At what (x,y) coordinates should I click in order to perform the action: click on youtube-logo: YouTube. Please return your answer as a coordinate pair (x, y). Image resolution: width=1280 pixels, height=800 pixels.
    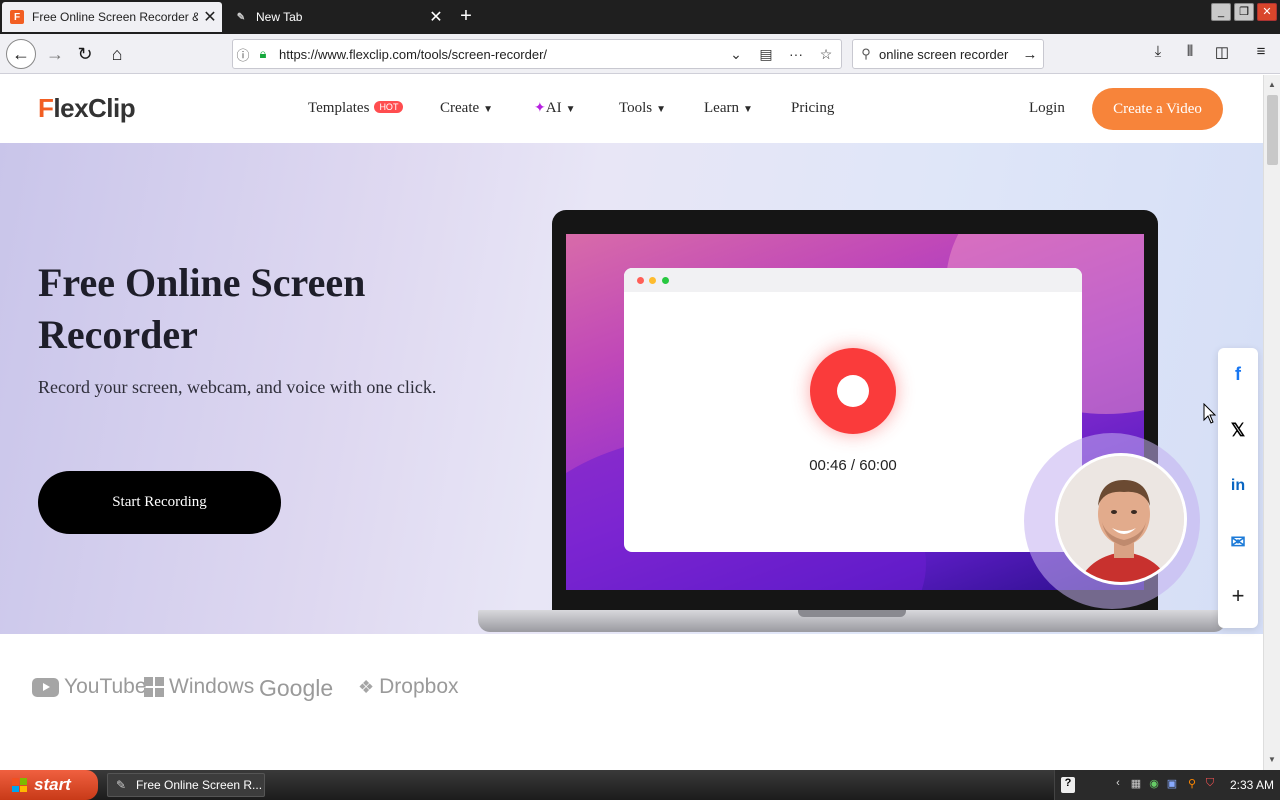
    Looking at the image, I should click on (89, 687).